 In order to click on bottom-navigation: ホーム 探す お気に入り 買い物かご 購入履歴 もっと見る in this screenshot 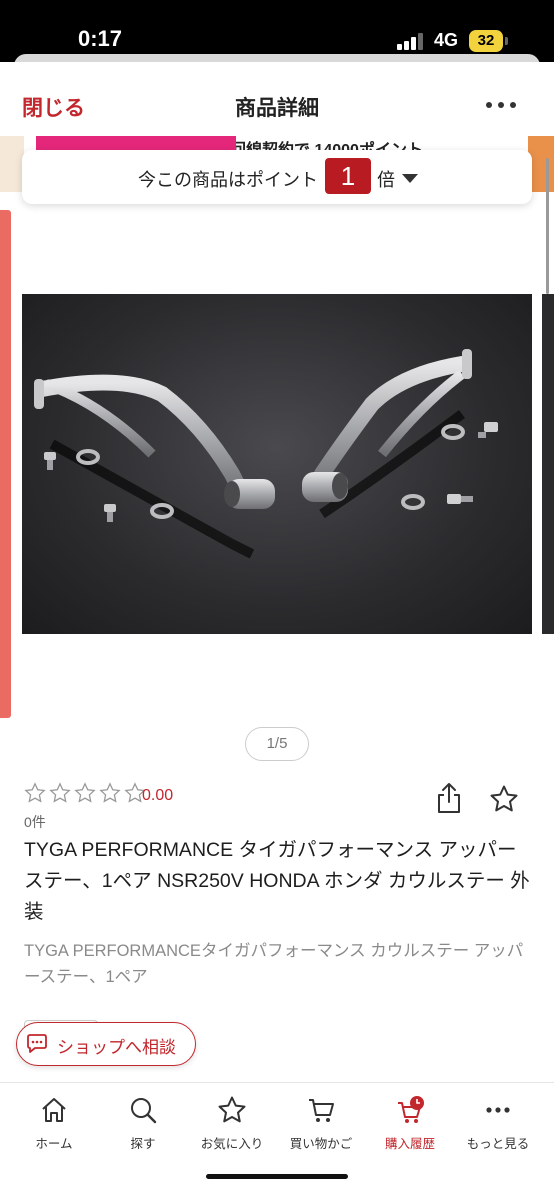, I will do `click(277, 1141)`.